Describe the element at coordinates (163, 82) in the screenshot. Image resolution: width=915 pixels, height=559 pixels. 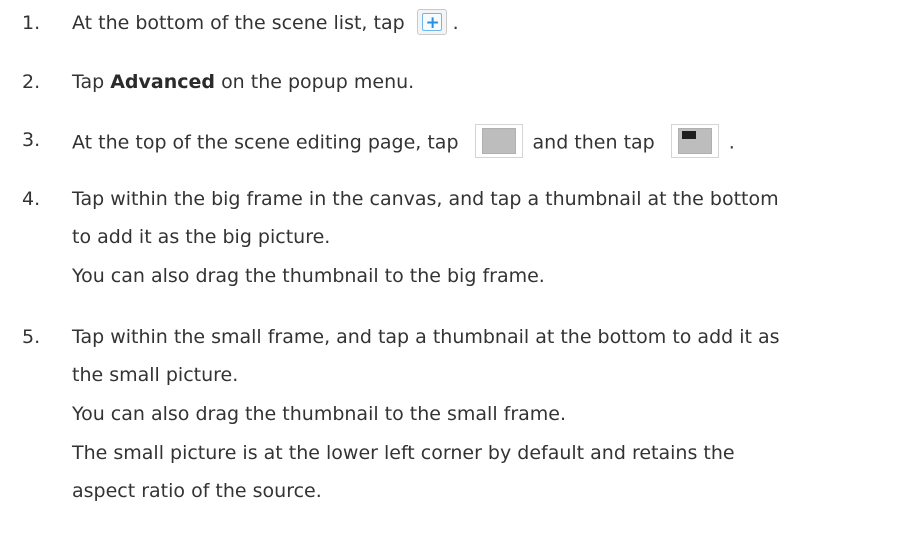
I see `menu-item-name: Advanced` at that location.